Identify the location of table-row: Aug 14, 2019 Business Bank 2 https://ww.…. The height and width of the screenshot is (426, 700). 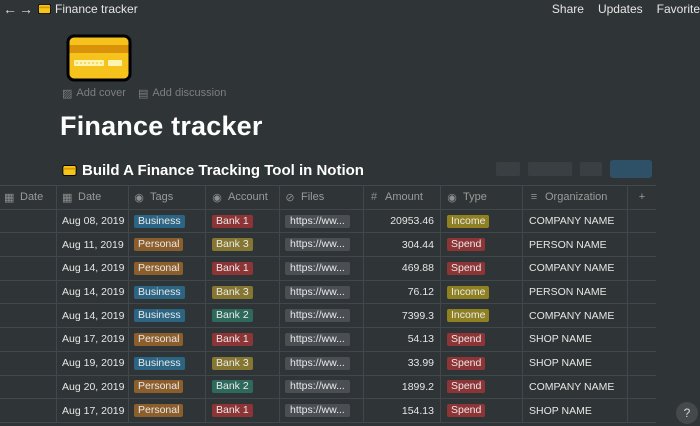
(328, 316).